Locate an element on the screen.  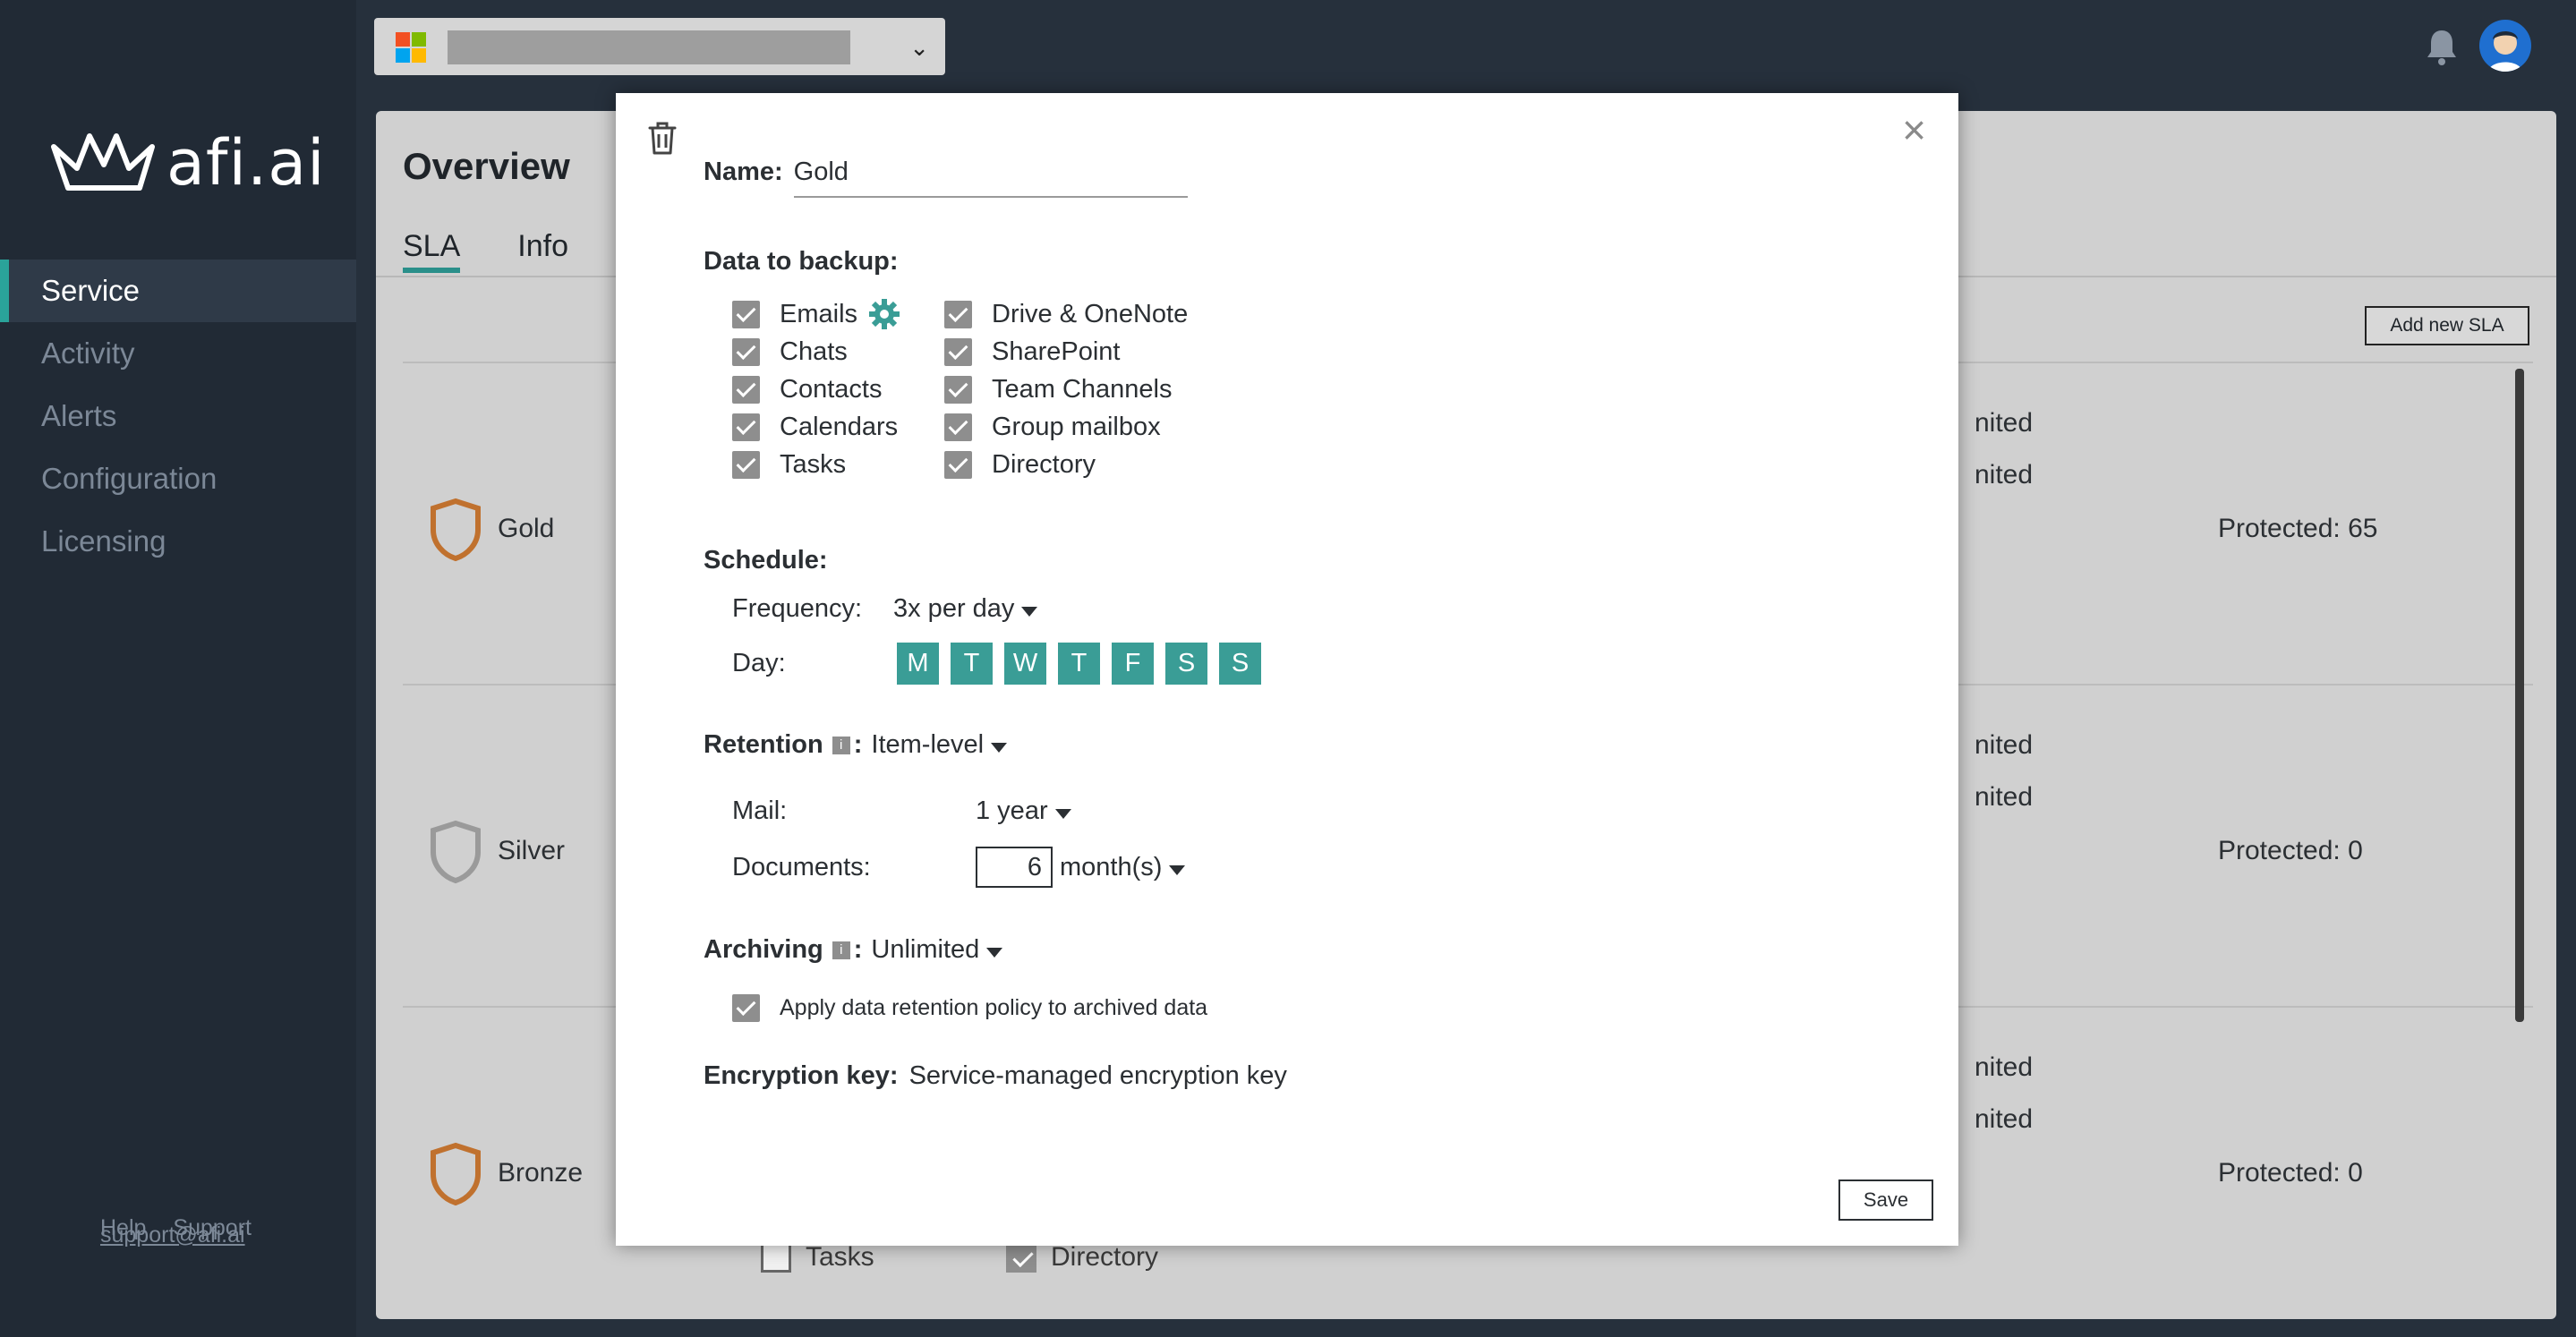
sidebar-item-activity: Activity is located at coordinates (178, 353).